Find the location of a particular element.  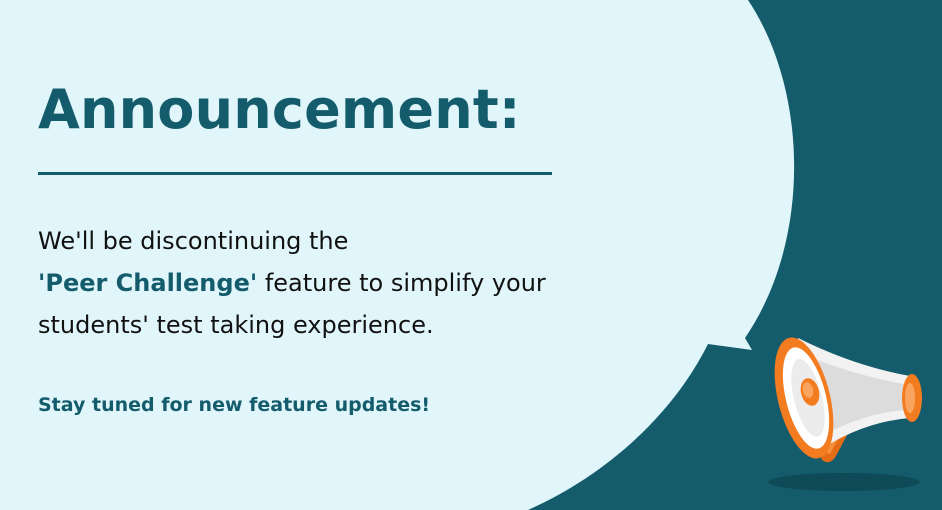

announcement-title: Announcement: is located at coordinates (279, 109).